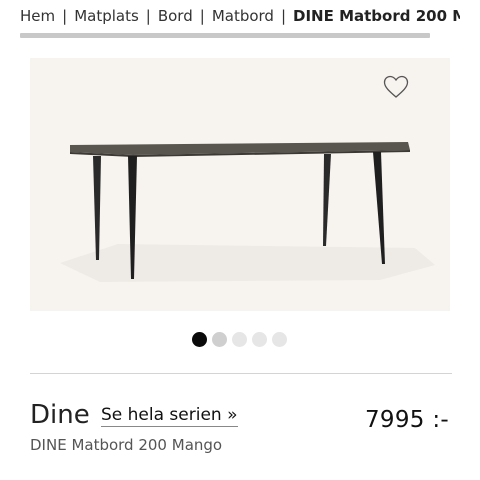 The height and width of the screenshot is (480, 480). Describe the element at coordinates (60, 415) in the screenshot. I see `brand-name: Dine` at that location.